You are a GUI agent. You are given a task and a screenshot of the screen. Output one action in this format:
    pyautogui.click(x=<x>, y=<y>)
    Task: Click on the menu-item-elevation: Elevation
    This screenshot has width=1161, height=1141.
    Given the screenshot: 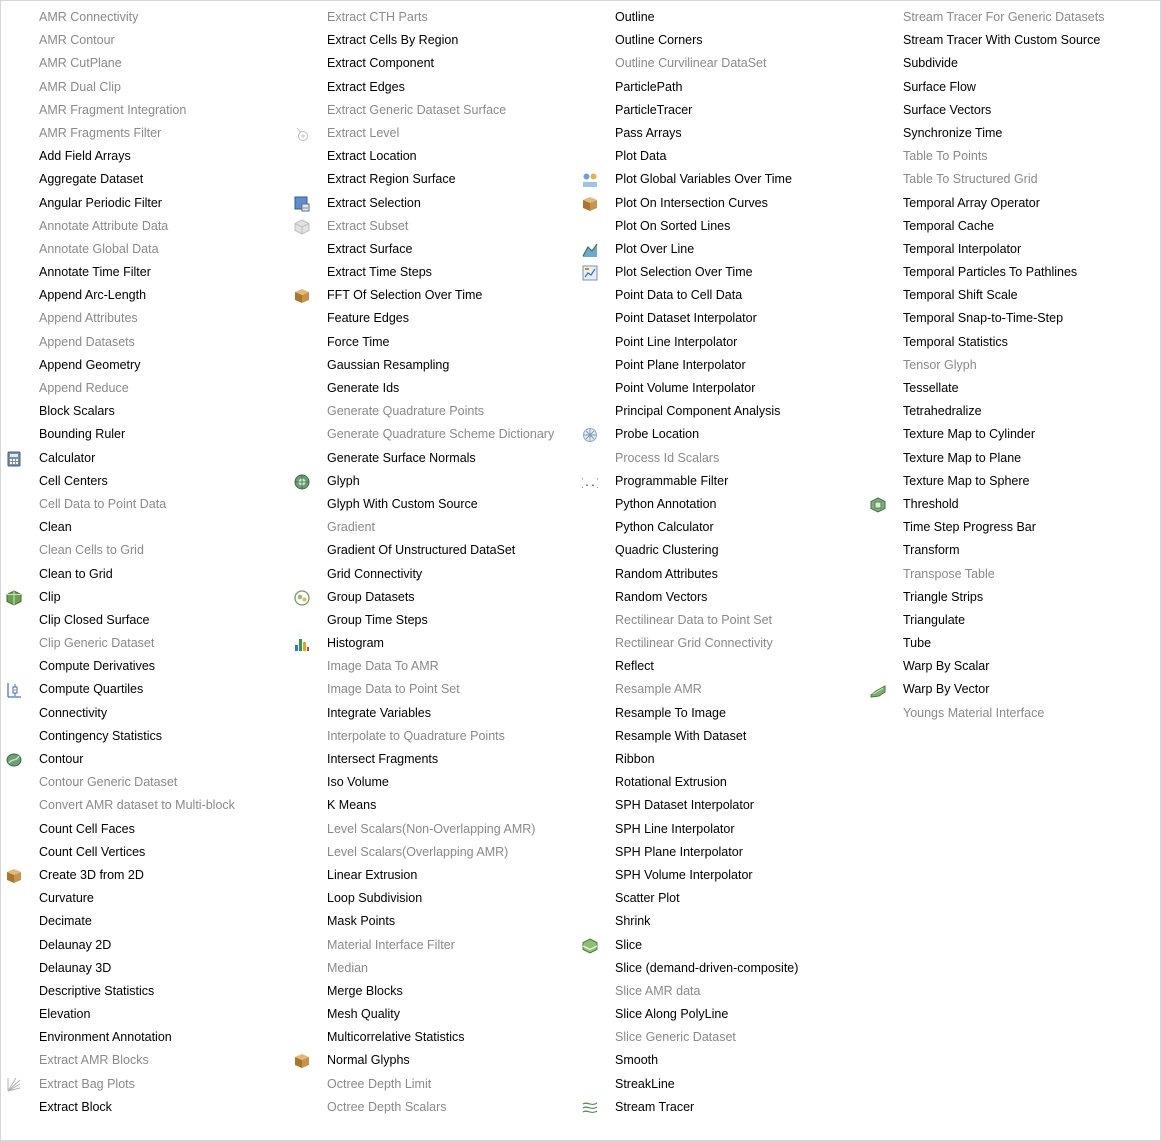 What is the action you would take?
    pyautogui.click(x=145, y=1014)
    